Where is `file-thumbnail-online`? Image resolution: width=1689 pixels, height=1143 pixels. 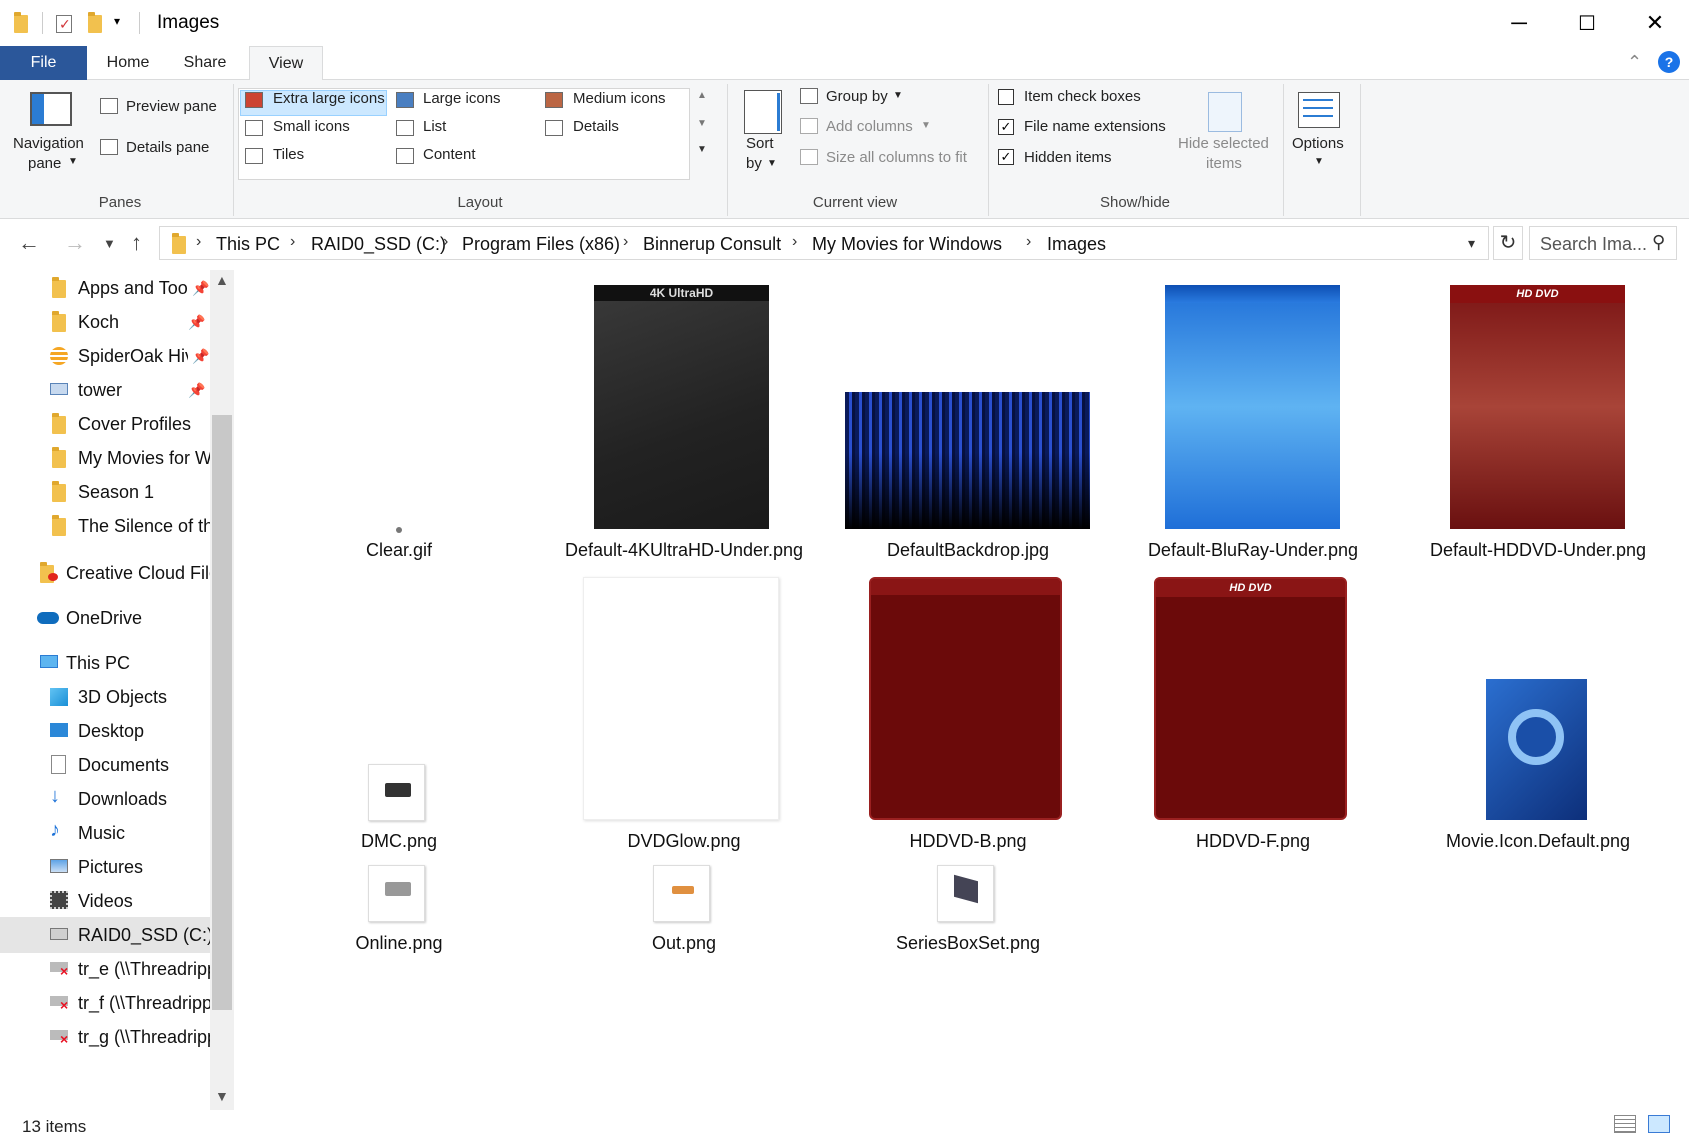
file-thumbnail-online is located at coordinates (396, 893).